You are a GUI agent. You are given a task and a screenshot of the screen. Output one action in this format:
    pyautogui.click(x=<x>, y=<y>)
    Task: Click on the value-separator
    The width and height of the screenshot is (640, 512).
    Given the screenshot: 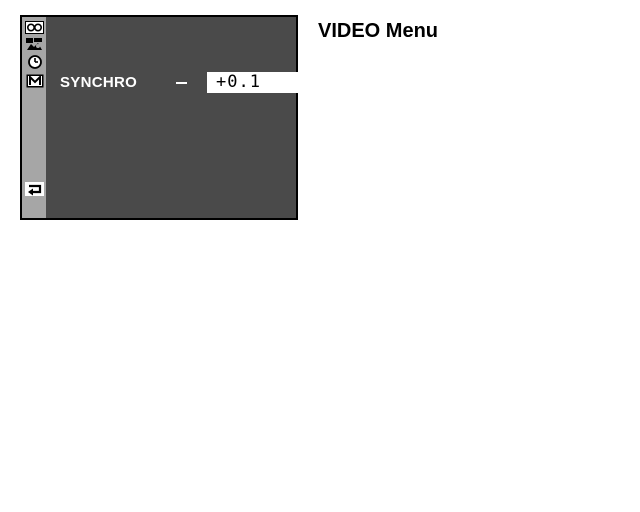 What is the action you would take?
    pyautogui.click(x=181, y=83)
    